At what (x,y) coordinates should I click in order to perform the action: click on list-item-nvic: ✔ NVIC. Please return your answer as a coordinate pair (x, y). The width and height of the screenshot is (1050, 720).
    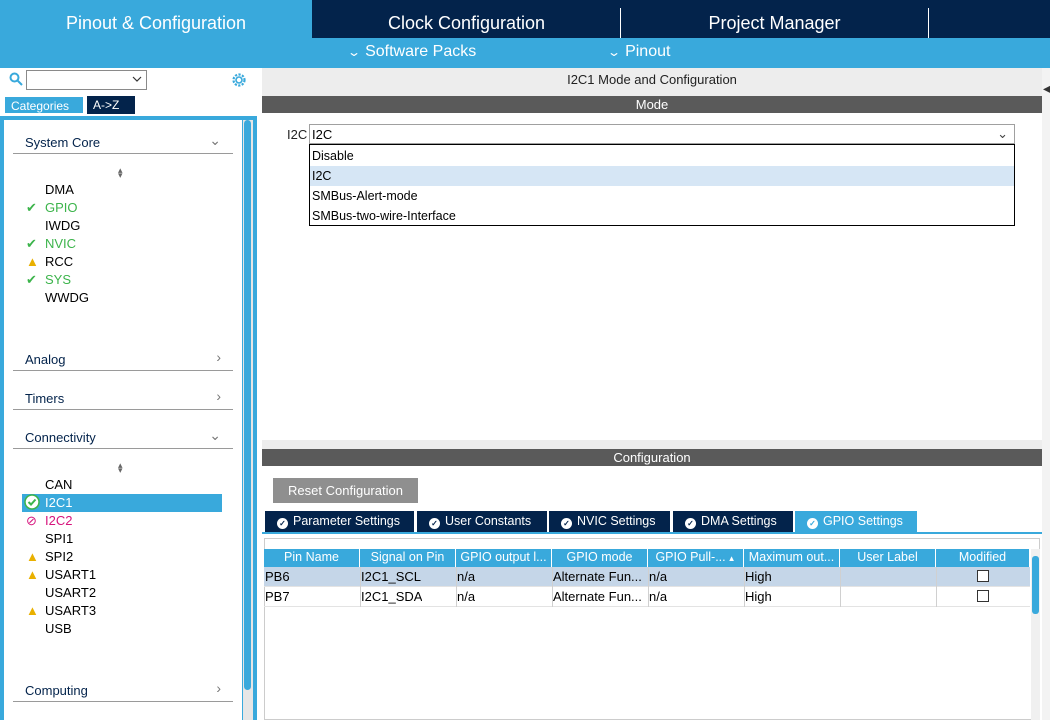
    Looking at the image, I should click on (122, 244).